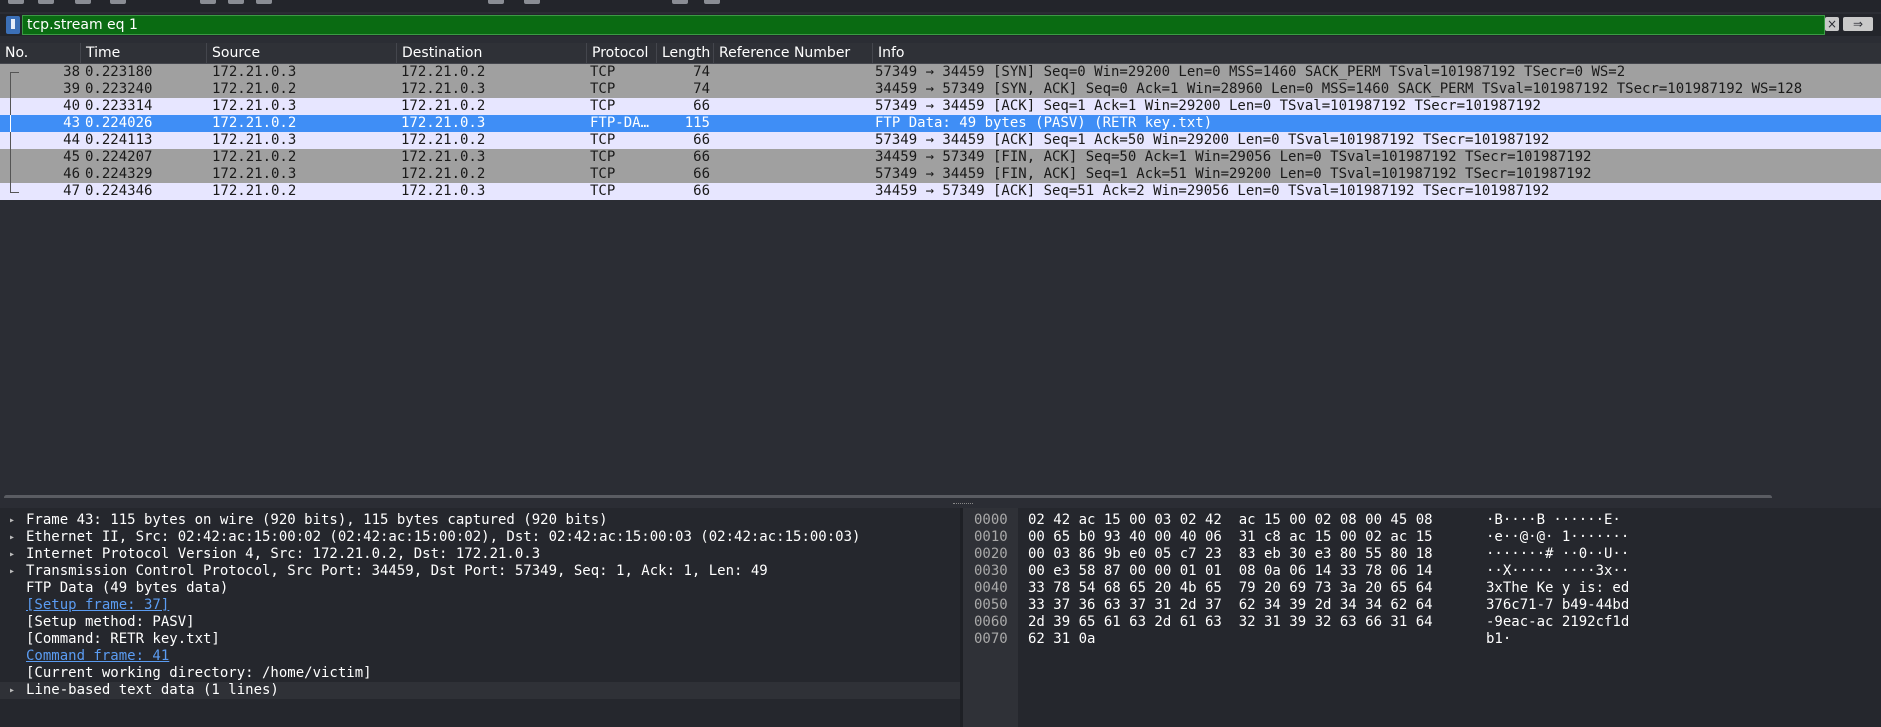 The image size is (1881, 727). I want to click on column-header-destination: Destination, so click(492, 53).